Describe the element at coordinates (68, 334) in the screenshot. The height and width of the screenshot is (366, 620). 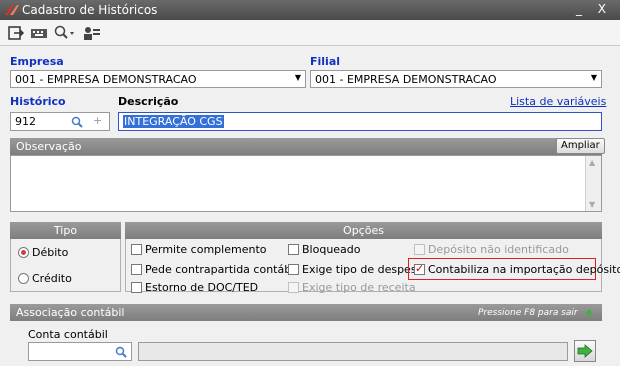
I see `conta-contabil-label: Conta contábil` at that location.